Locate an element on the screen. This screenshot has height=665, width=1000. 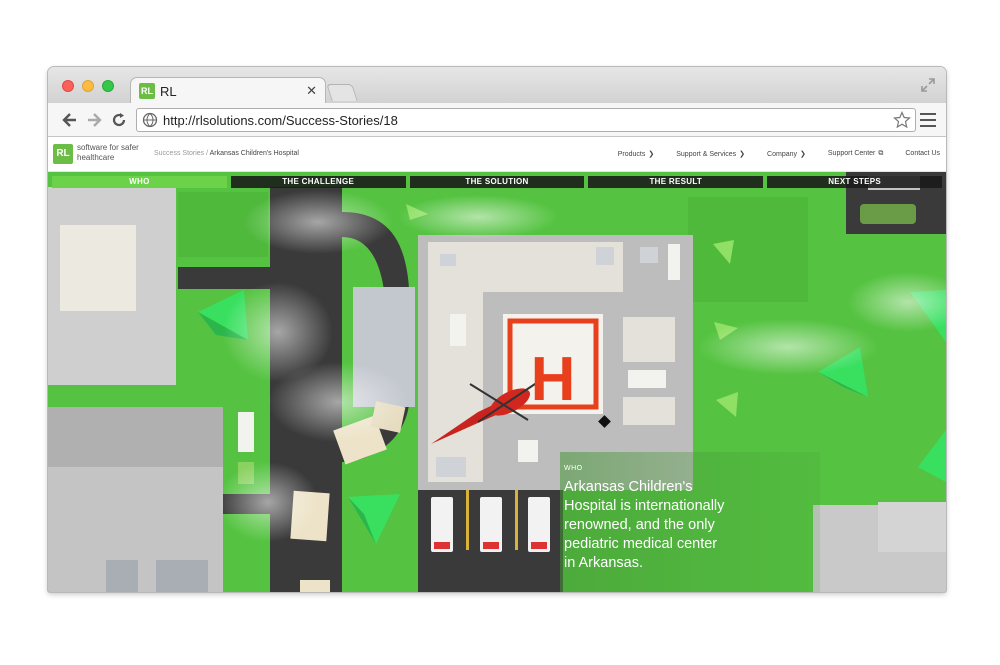
nav-contact-us: Contact Us is located at coordinates (922, 154).